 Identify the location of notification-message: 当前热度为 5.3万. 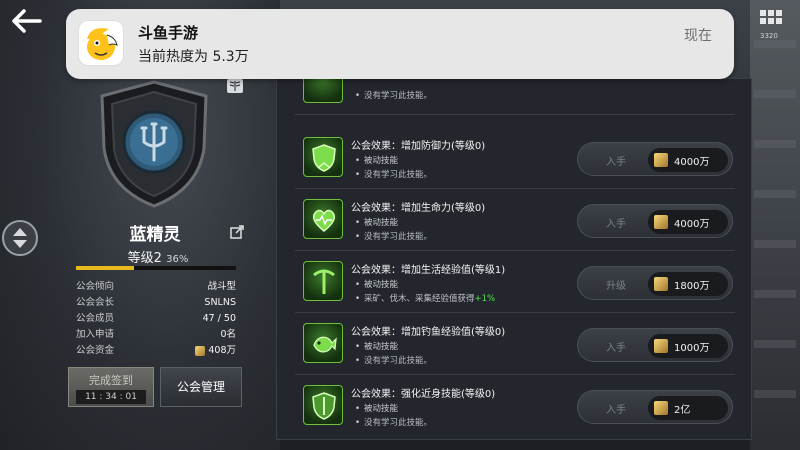
(193, 57).